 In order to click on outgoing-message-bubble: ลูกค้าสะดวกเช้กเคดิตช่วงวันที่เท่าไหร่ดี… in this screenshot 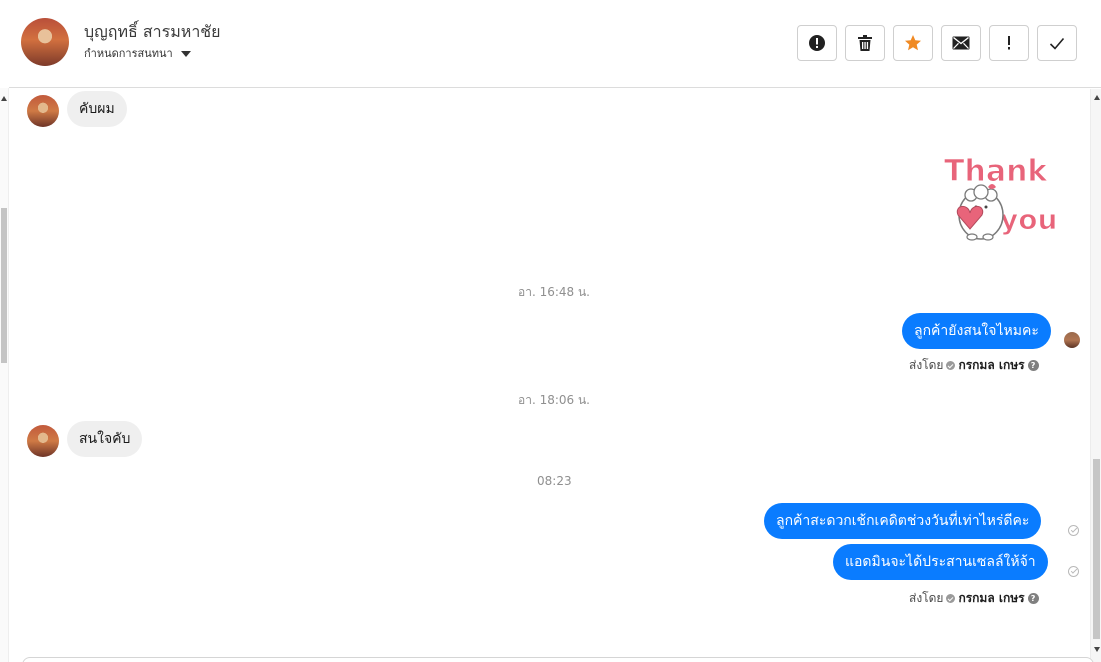, I will do `click(903, 521)`.